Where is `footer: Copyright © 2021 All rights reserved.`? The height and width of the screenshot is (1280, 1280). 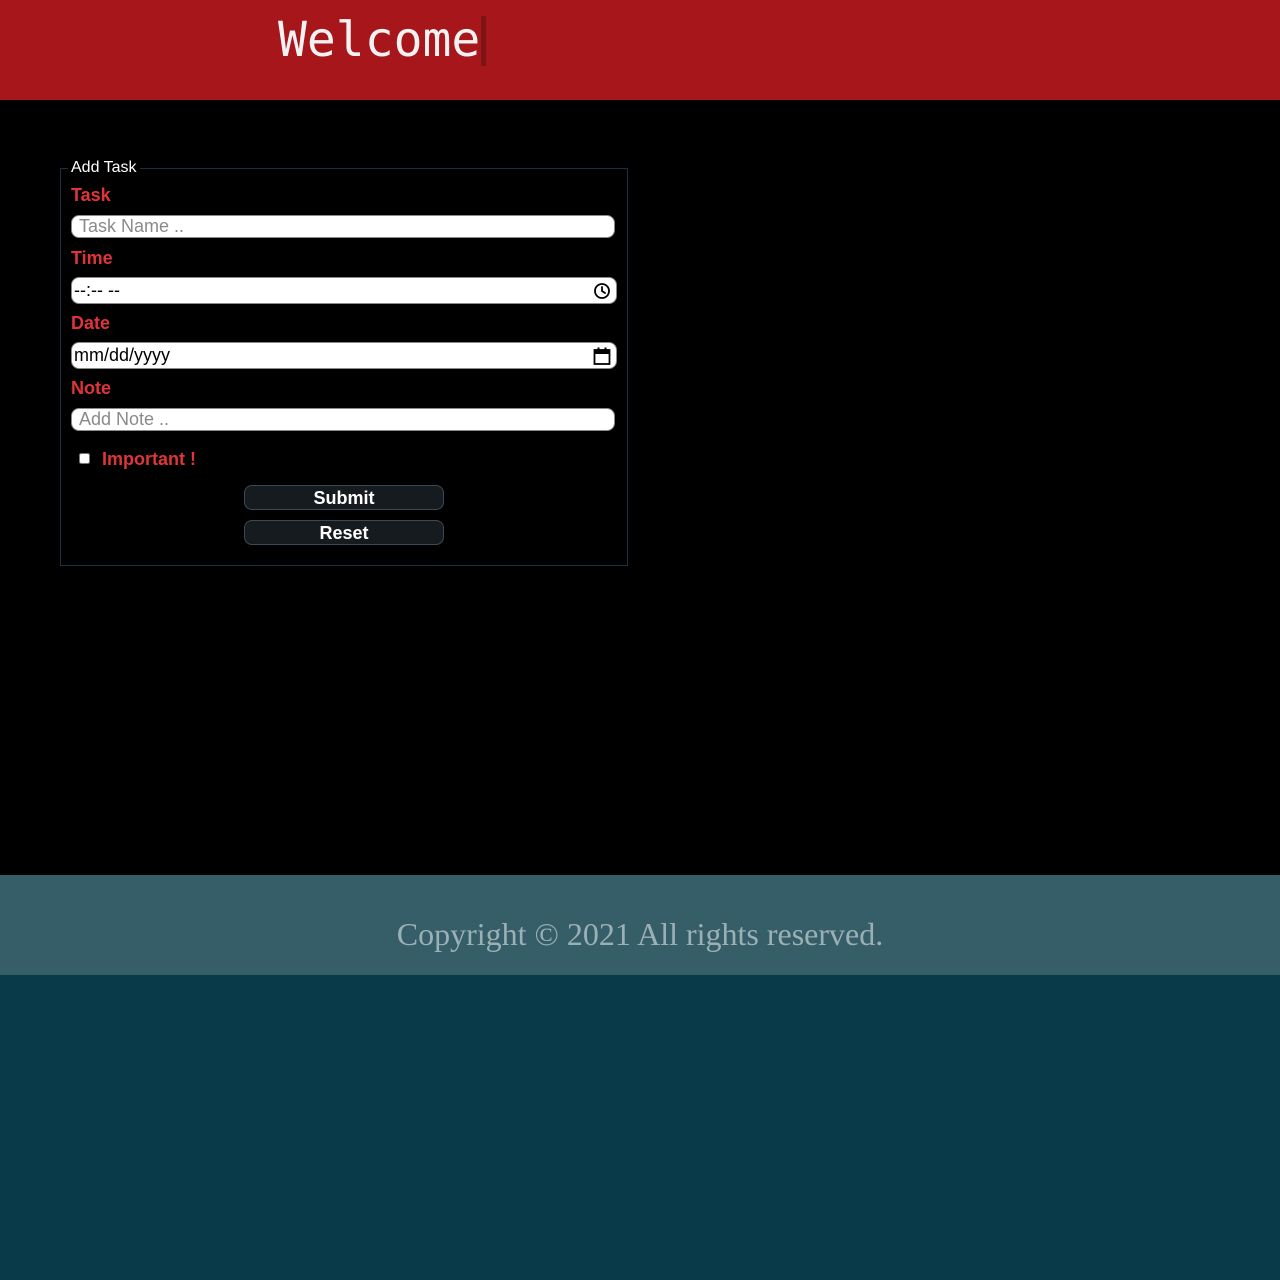
footer: Copyright © 2021 All rights reserved. is located at coordinates (640, 925).